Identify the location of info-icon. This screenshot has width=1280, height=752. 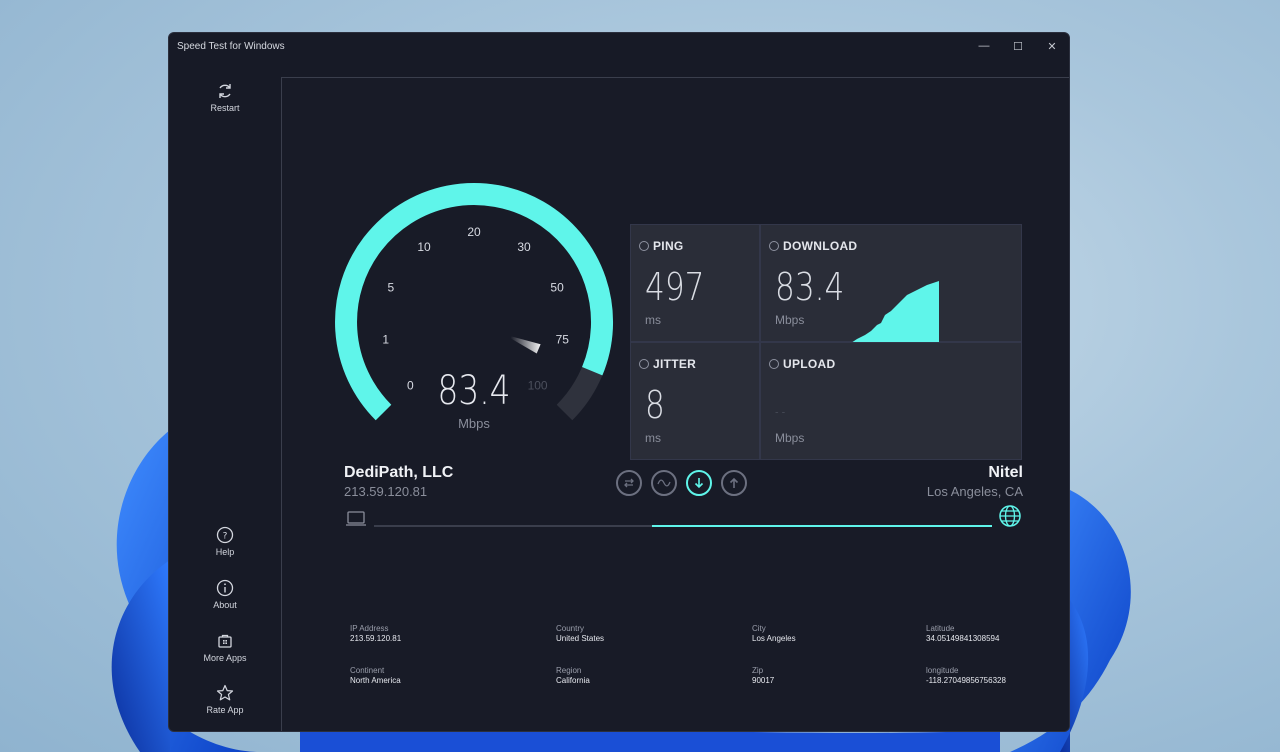
(225, 588).